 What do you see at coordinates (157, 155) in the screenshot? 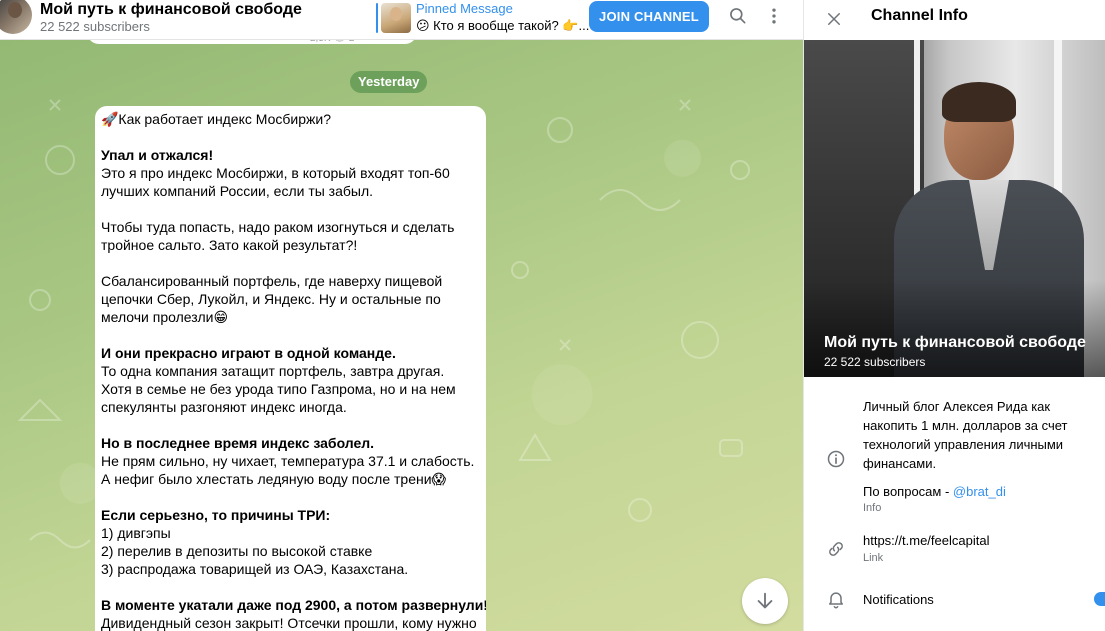
I see `message-bold: Упал и отжался!` at bounding box center [157, 155].